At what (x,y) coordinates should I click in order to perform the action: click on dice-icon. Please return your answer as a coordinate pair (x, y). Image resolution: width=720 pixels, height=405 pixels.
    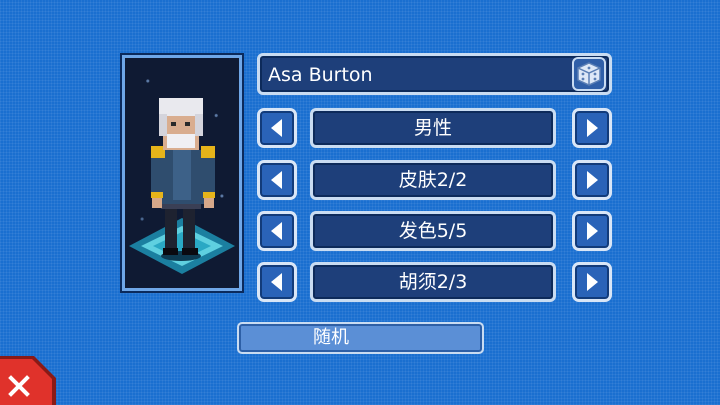
    Looking at the image, I should click on (589, 74).